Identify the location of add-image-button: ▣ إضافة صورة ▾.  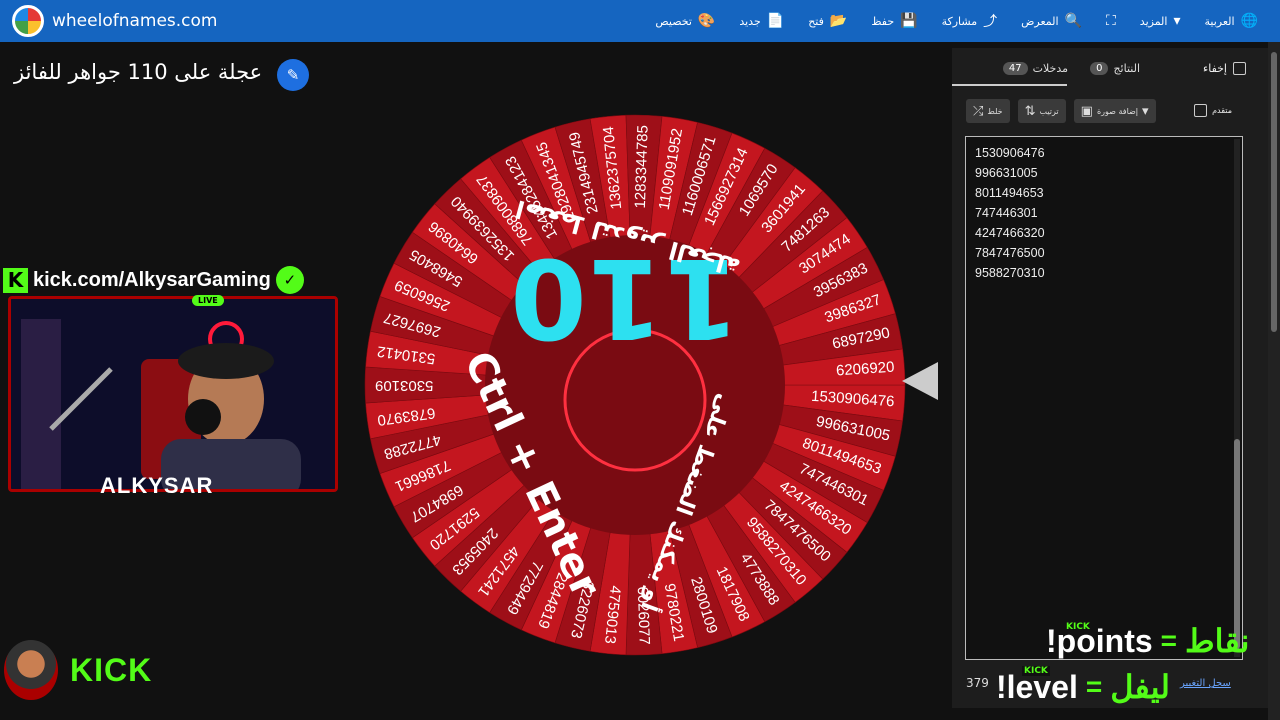
(1114, 111).